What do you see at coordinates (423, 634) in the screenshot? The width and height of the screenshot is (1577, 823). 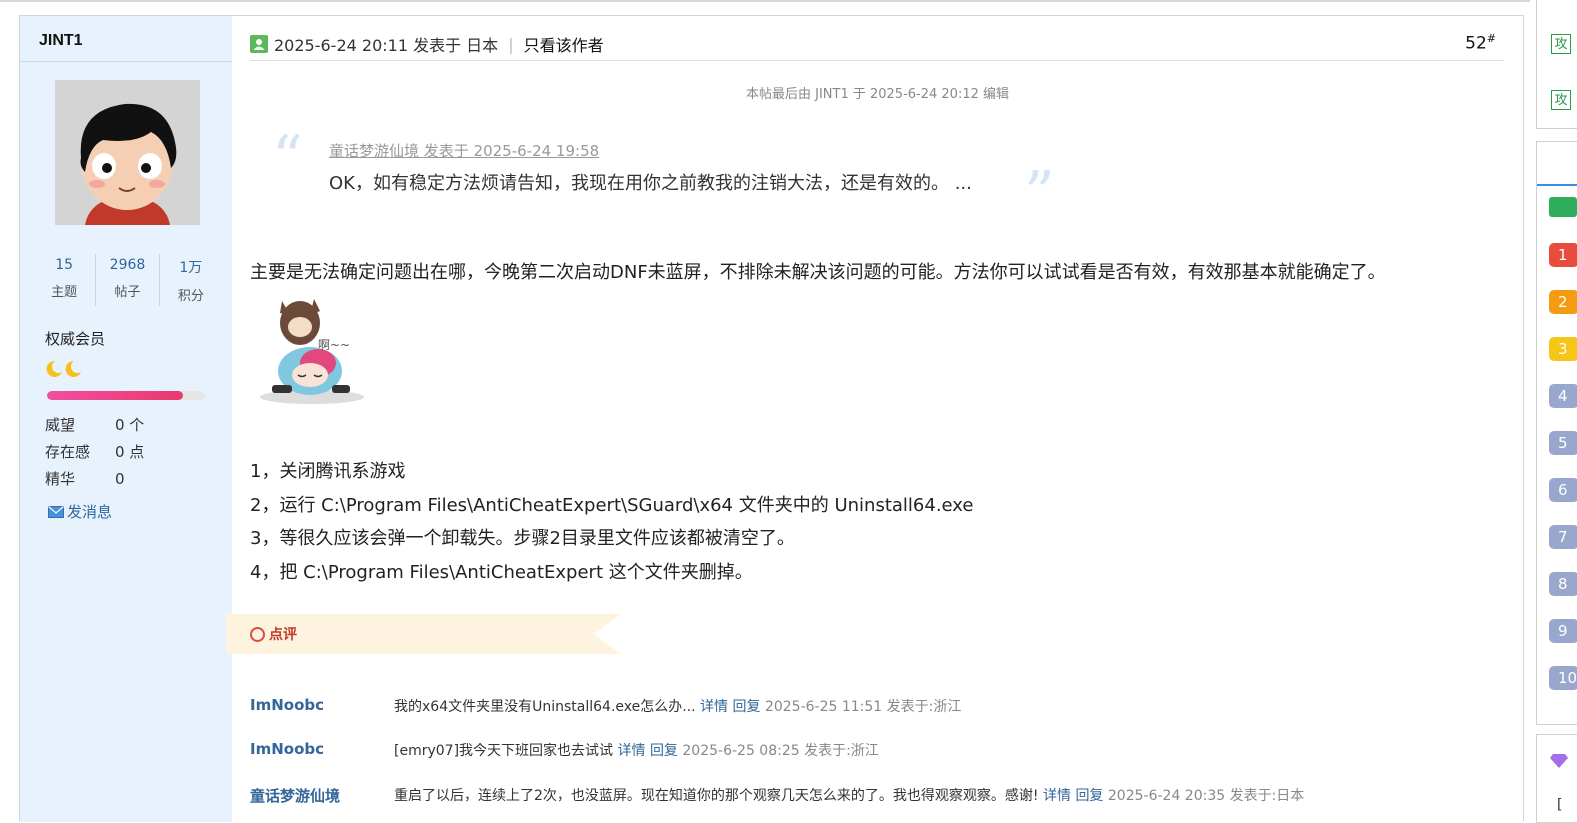 I see `rating-section: 点评` at bounding box center [423, 634].